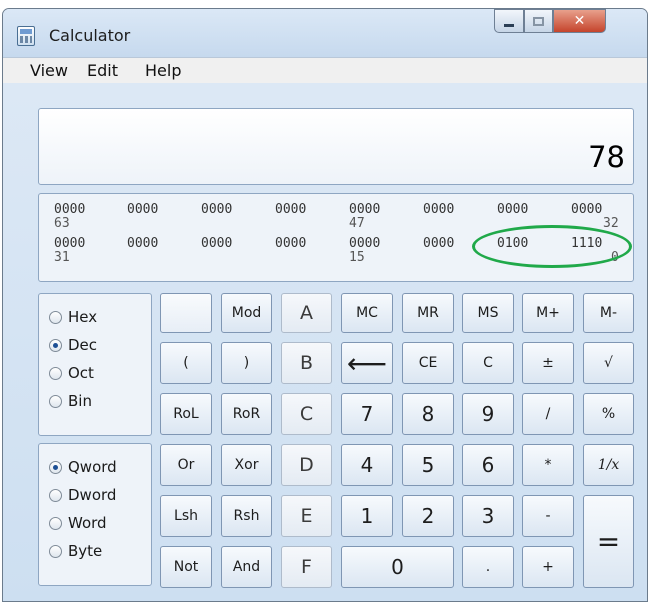 The width and height of the screenshot is (653, 605). I want to click on radio-dword: Dword, so click(82, 495).